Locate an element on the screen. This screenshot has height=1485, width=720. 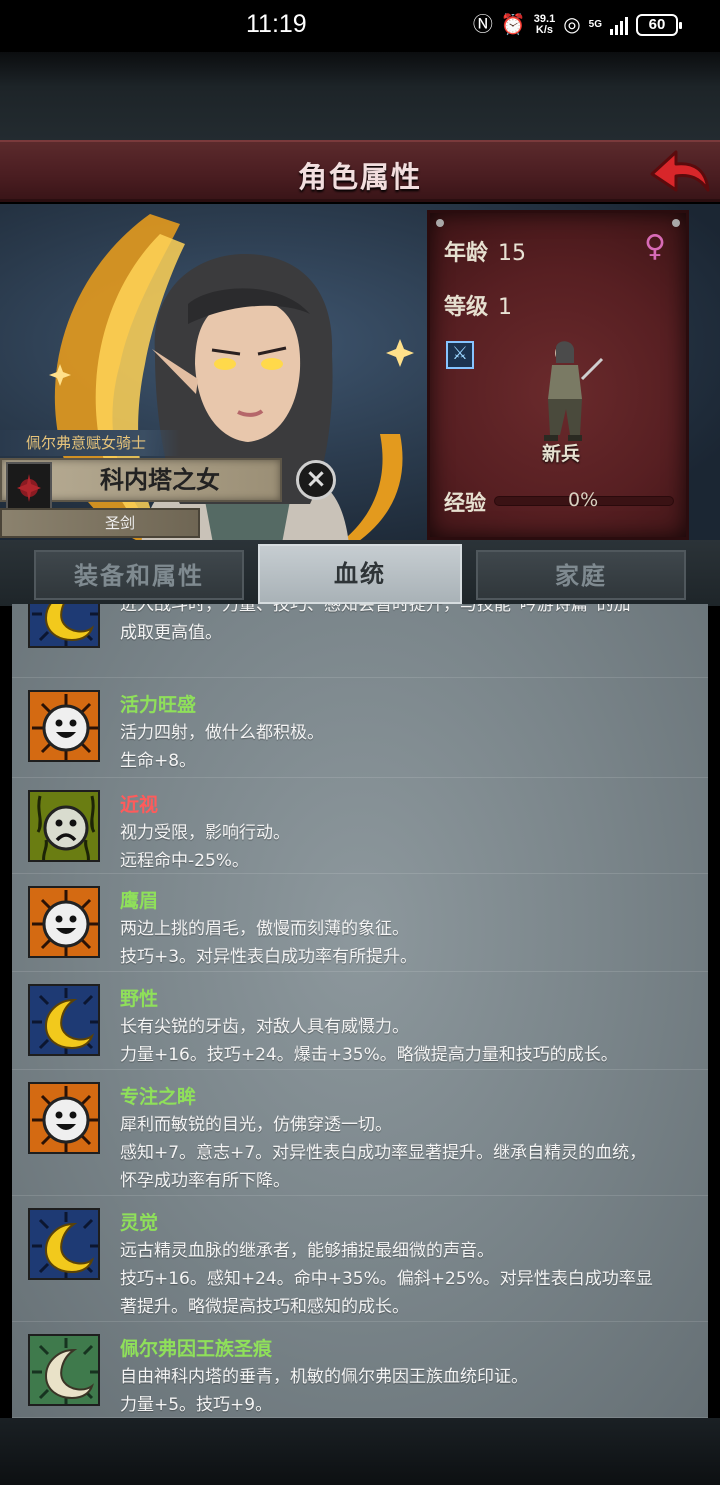
signal-icon is located at coordinates (619, 25).